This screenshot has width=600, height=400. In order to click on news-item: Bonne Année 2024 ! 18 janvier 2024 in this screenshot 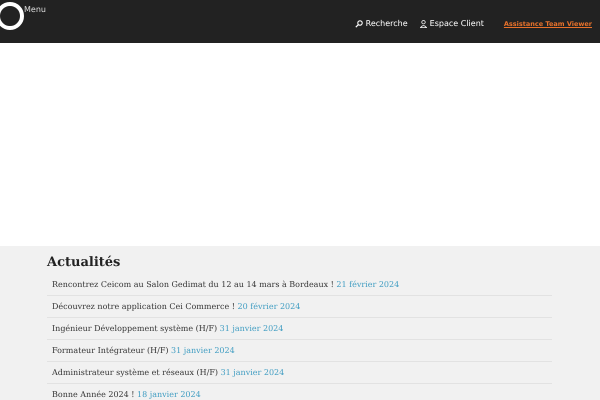, I will do `click(126, 394)`.